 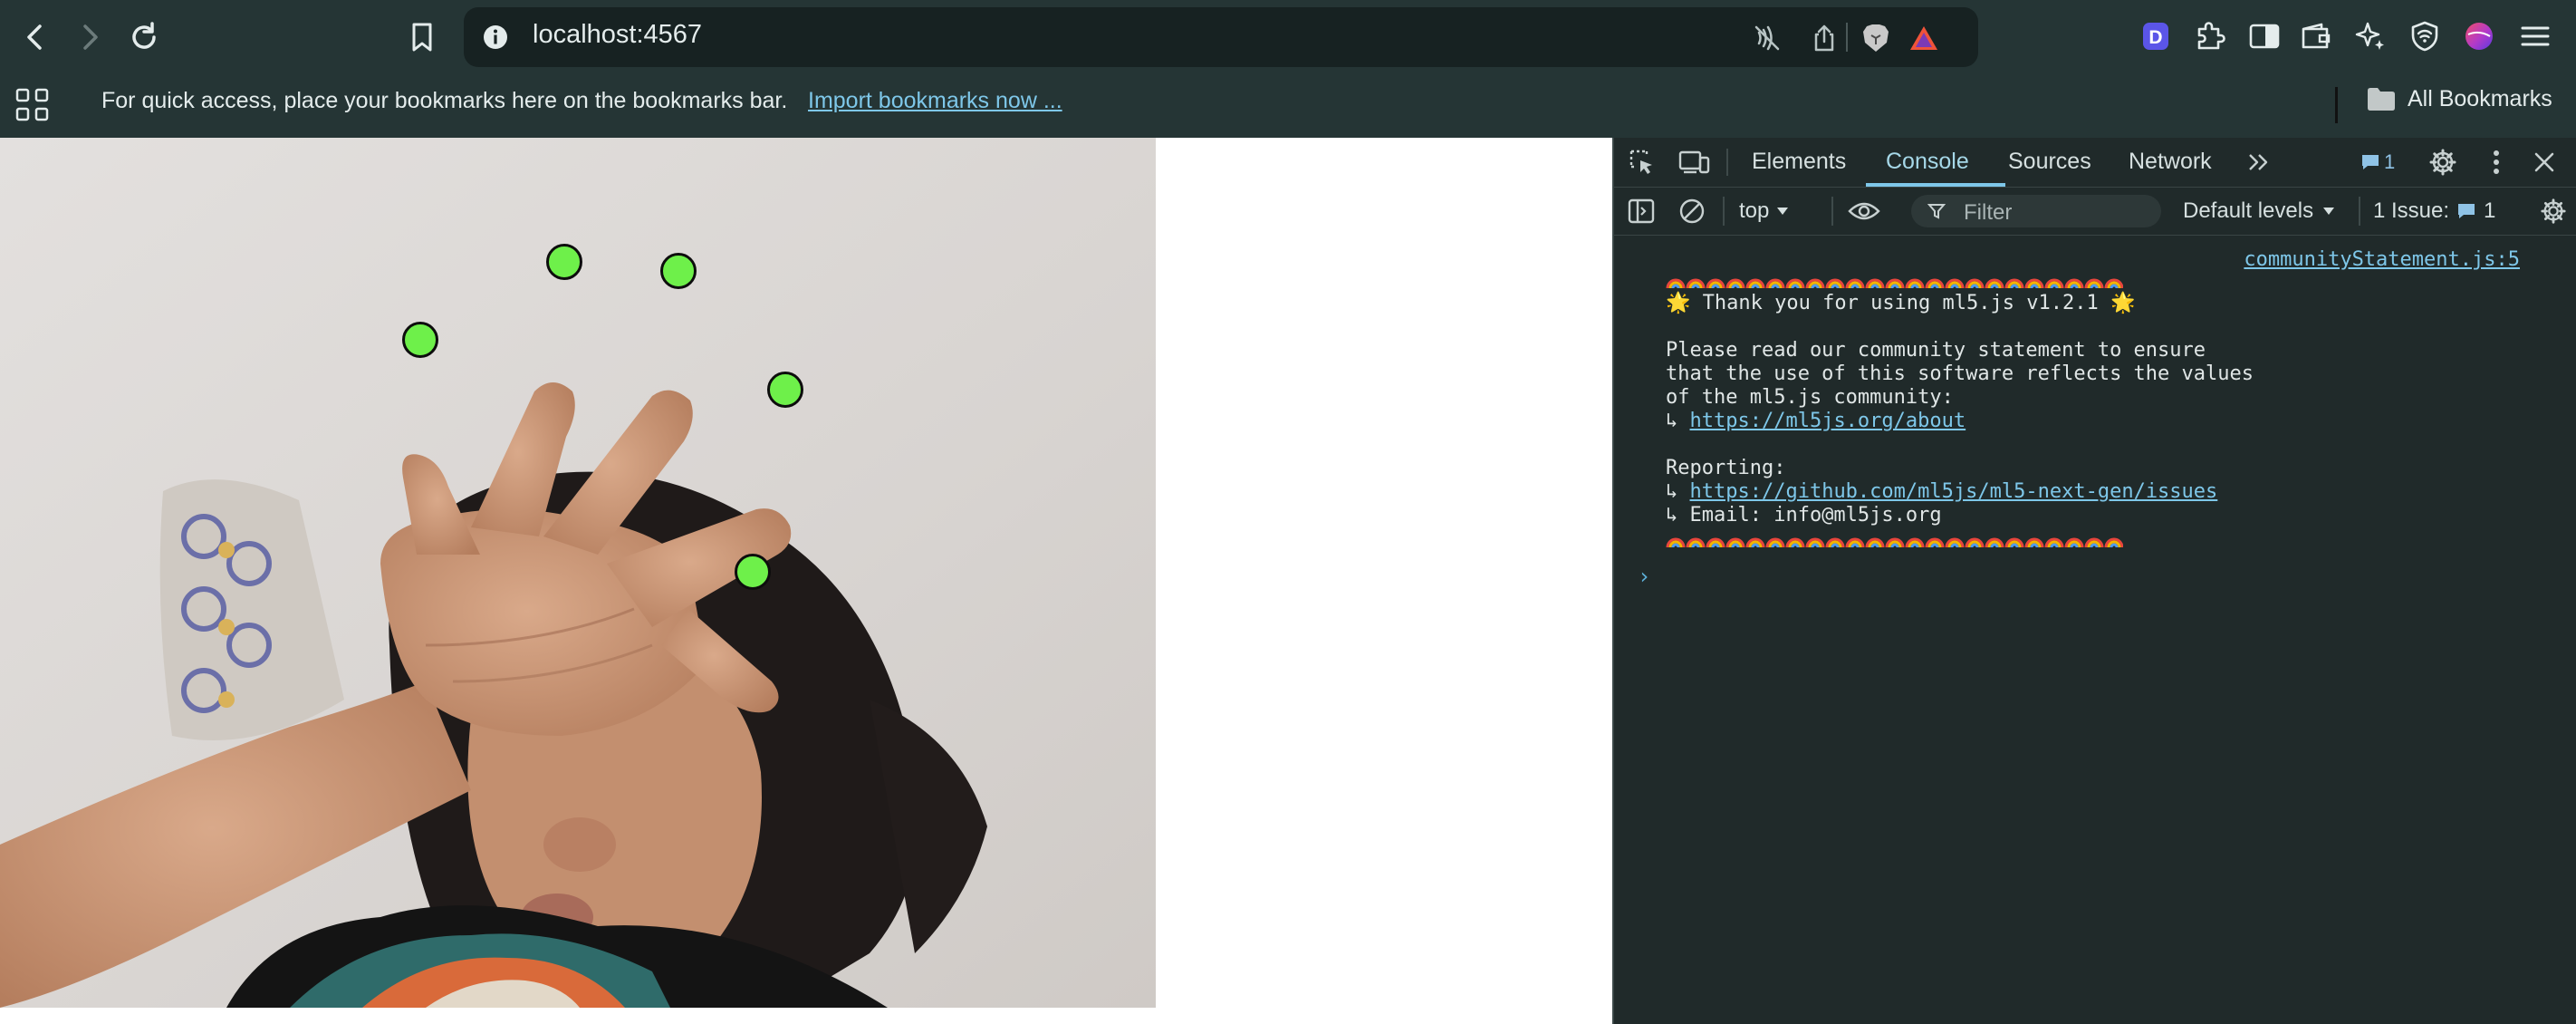 I want to click on brave-shields-button, so click(x=1875, y=38).